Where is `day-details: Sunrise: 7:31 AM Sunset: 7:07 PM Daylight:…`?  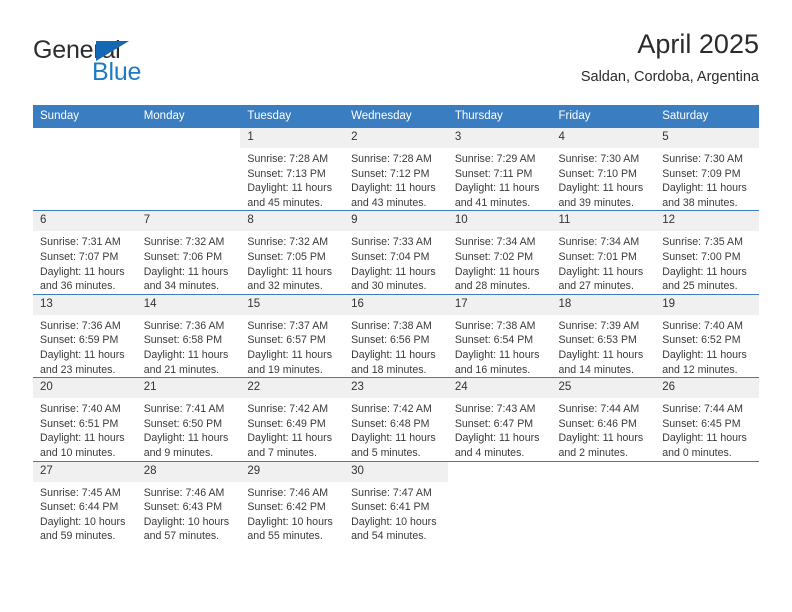
day-details: Sunrise: 7:31 AM Sunset: 7:07 PM Daylight:… is located at coordinates (85, 262).